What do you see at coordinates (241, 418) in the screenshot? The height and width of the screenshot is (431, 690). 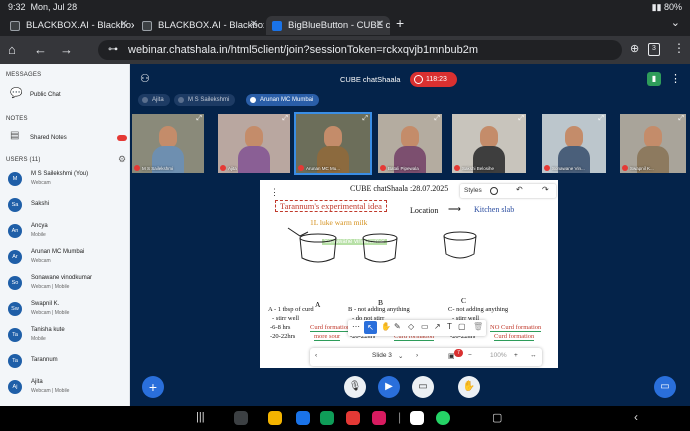 I see `app-drawer-icon` at bounding box center [241, 418].